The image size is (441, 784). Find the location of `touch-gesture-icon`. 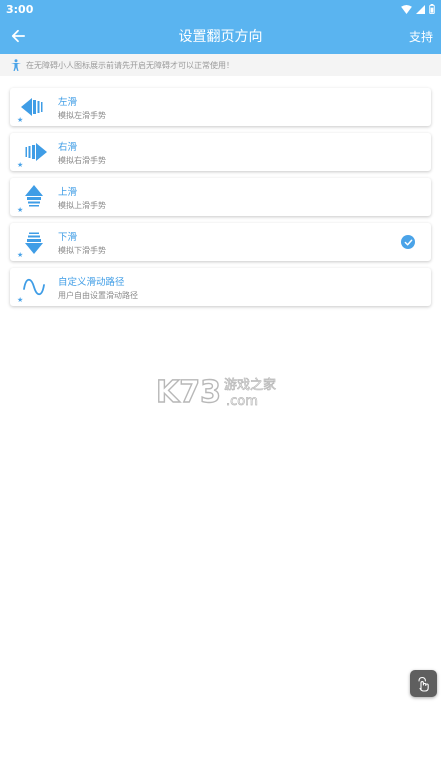

touch-gesture-icon is located at coordinates (423, 684).